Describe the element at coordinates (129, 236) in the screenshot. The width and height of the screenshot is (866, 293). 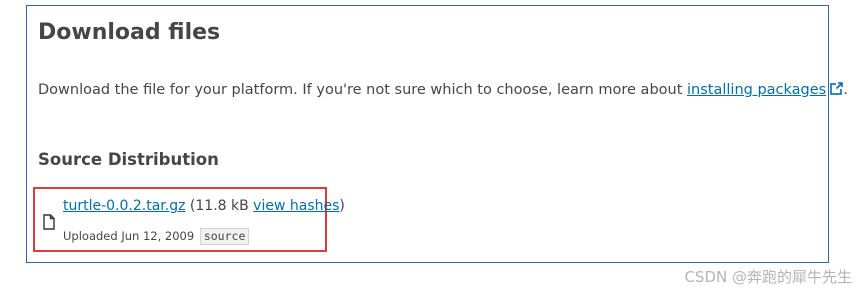
I see `upload-date: Uploaded Jun 12, 2009` at that location.